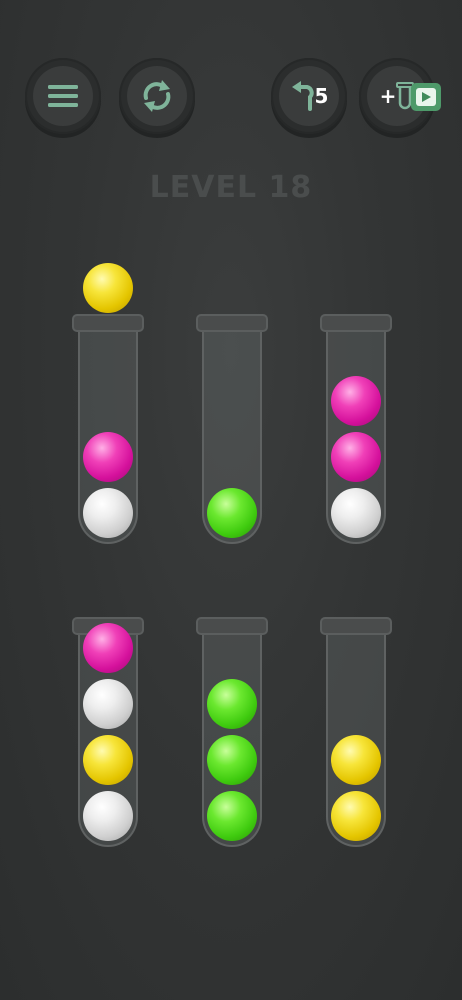 The height and width of the screenshot is (1000, 462). I want to click on restart-button, so click(157, 96).